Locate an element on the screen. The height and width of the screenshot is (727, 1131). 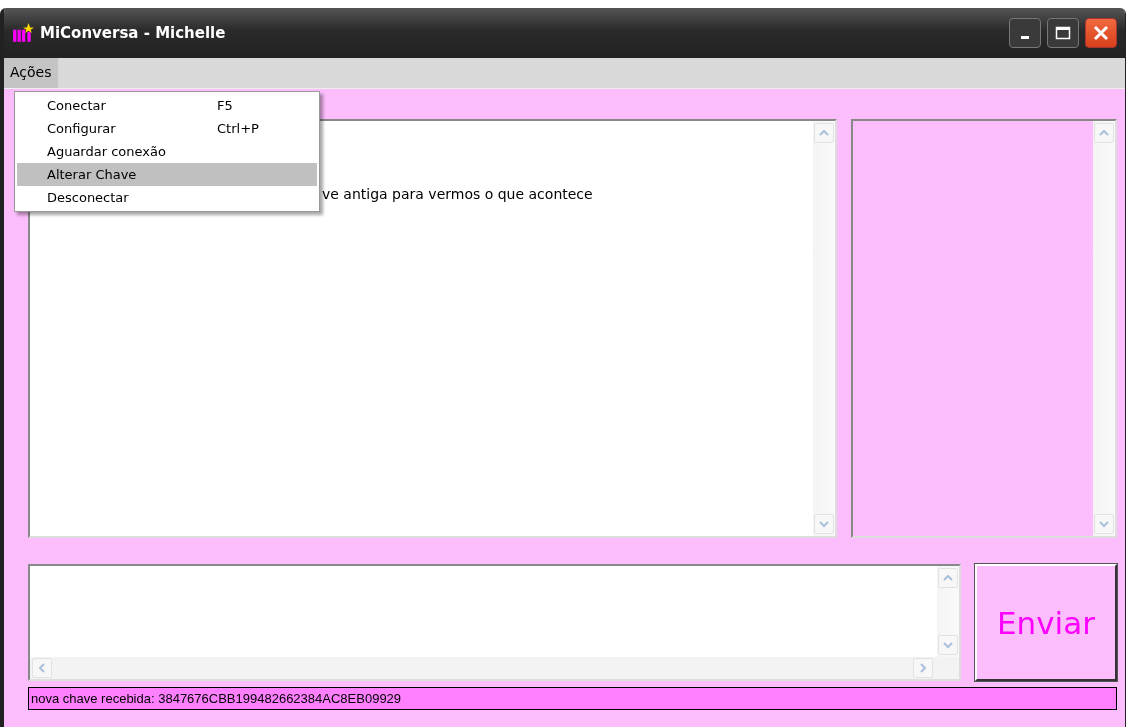
menu-option: Desconectar is located at coordinates (167, 197).